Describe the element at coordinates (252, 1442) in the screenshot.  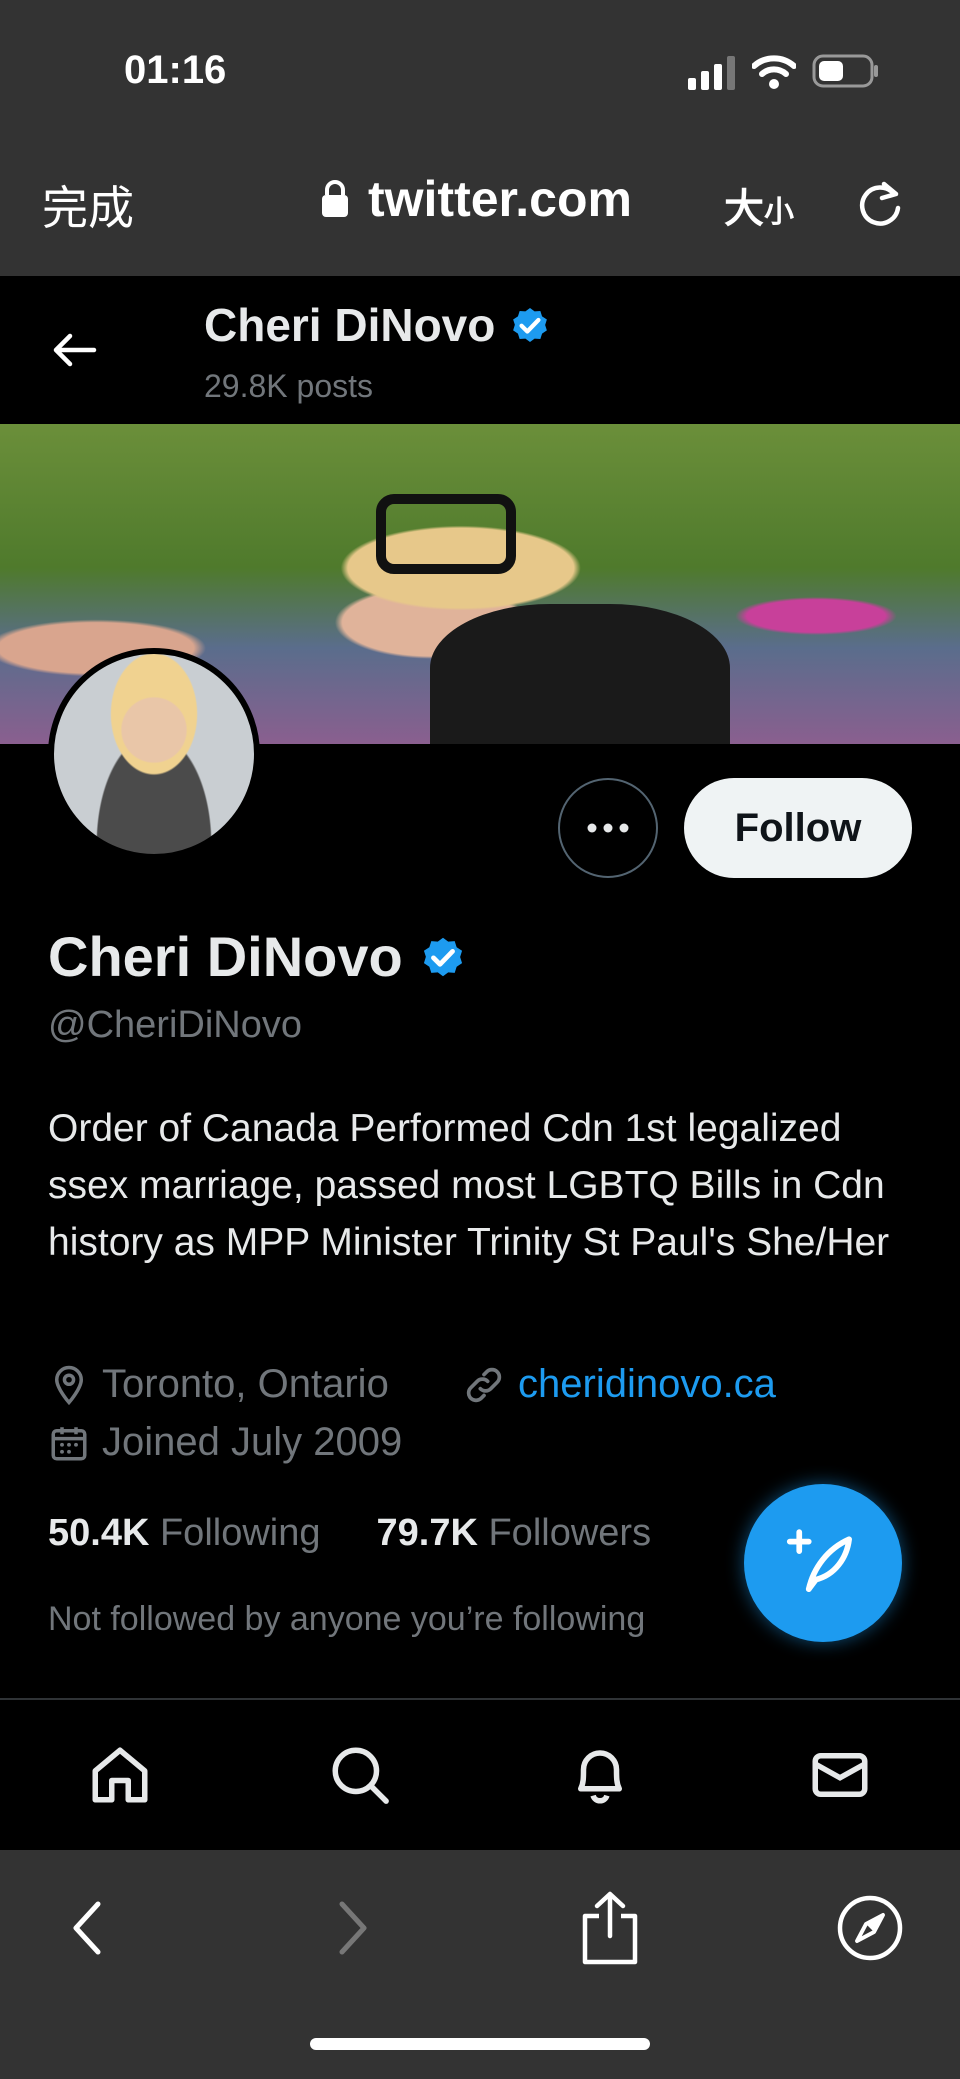
I see `joined-text: Joined July 2009` at that location.